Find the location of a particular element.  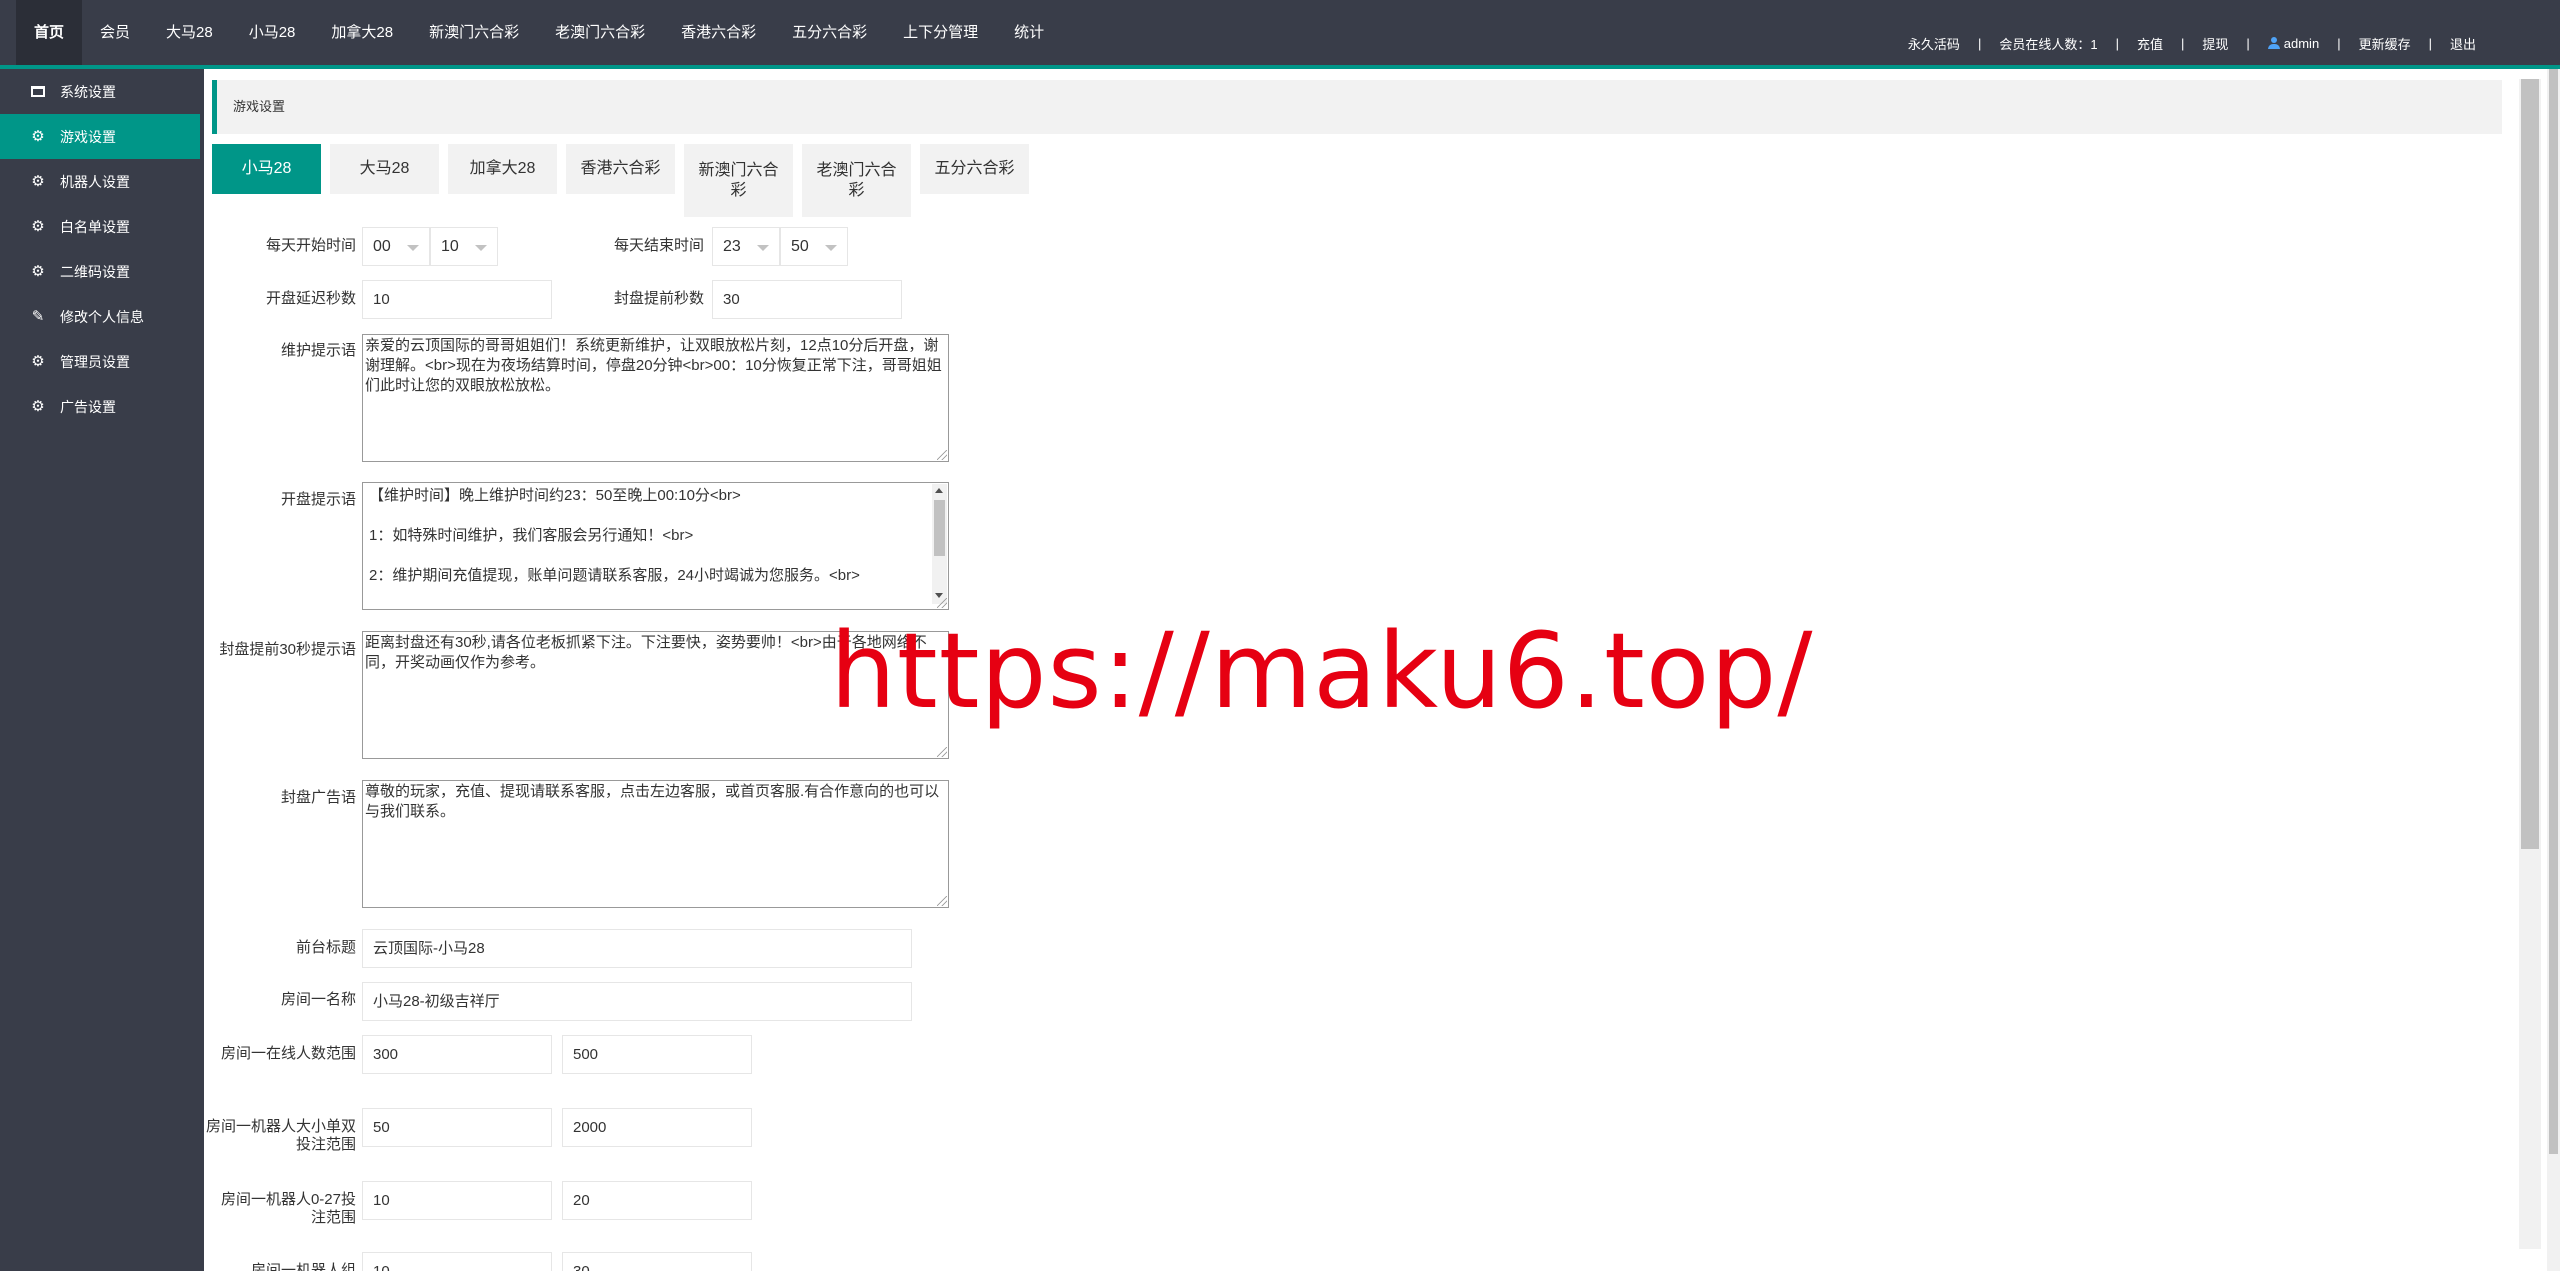

tab-xiaoma28: 小马28 is located at coordinates (266, 169).